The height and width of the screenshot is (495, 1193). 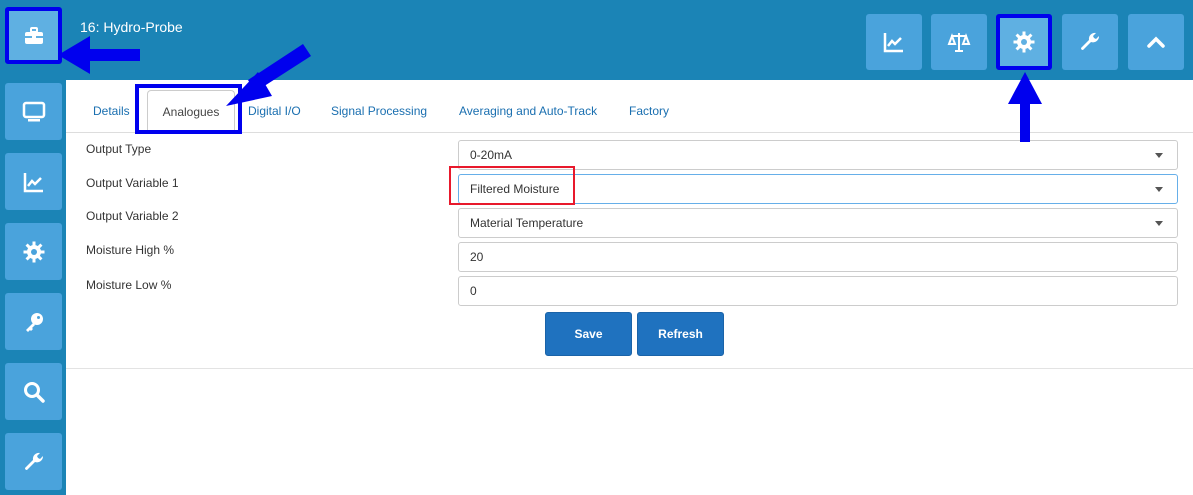 I want to click on sidebar-item-key, so click(x=33, y=321).